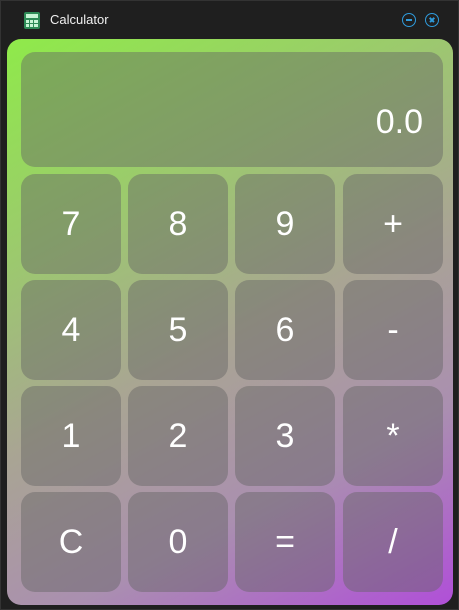  Describe the element at coordinates (79, 19) in the screenshot. I see `window-title: Calculator` at that location.